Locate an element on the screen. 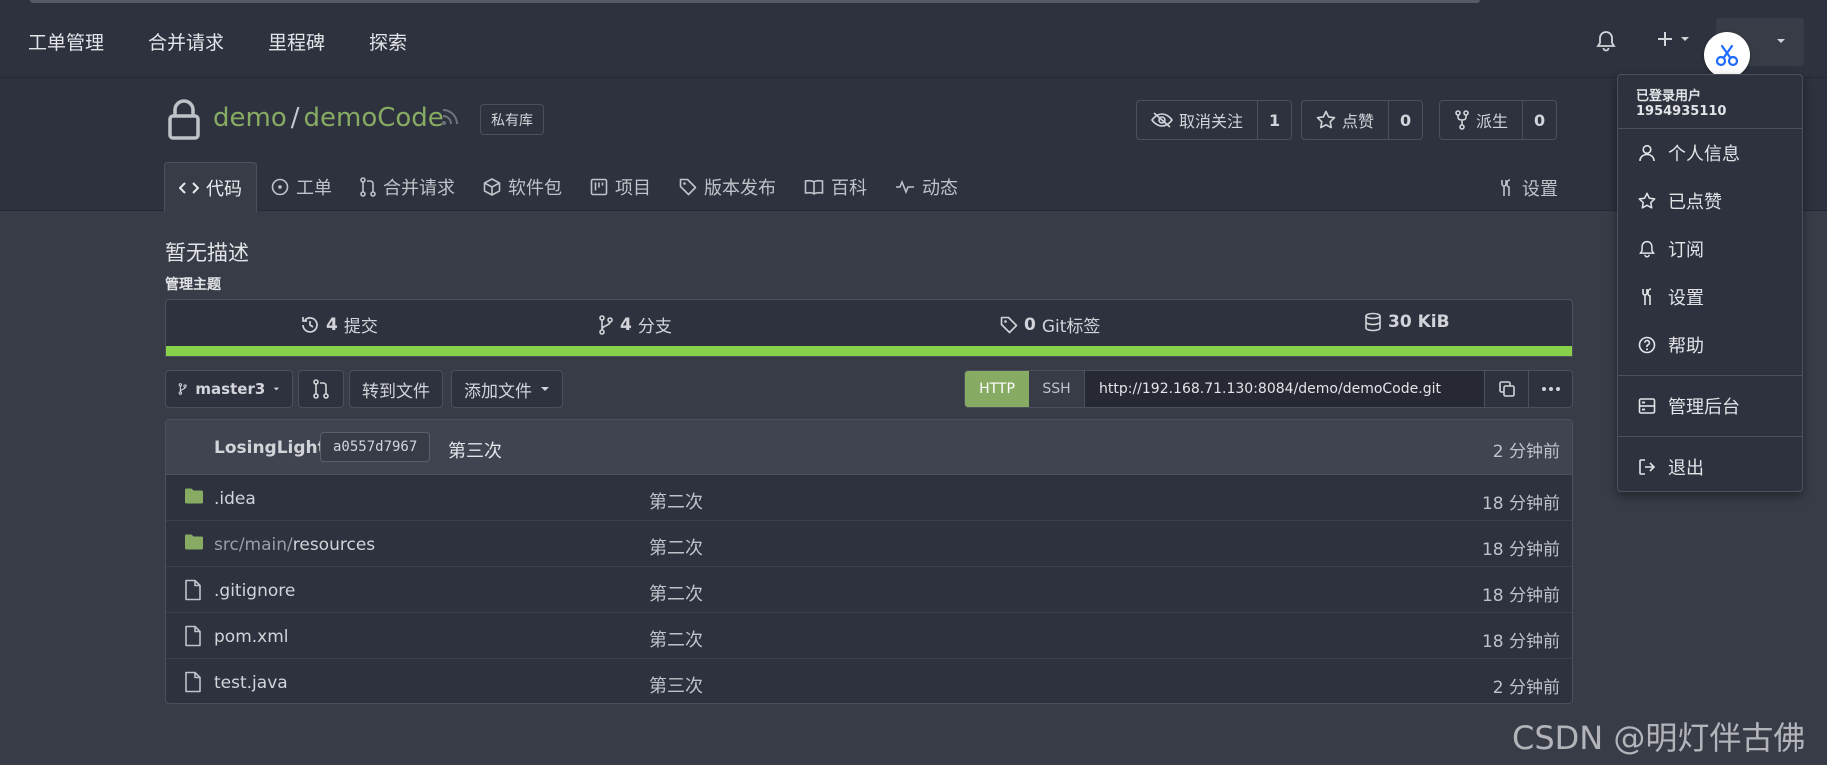 This screenshot has width=1827, height=765. bell-icon is located at coordinates (1647, 249).